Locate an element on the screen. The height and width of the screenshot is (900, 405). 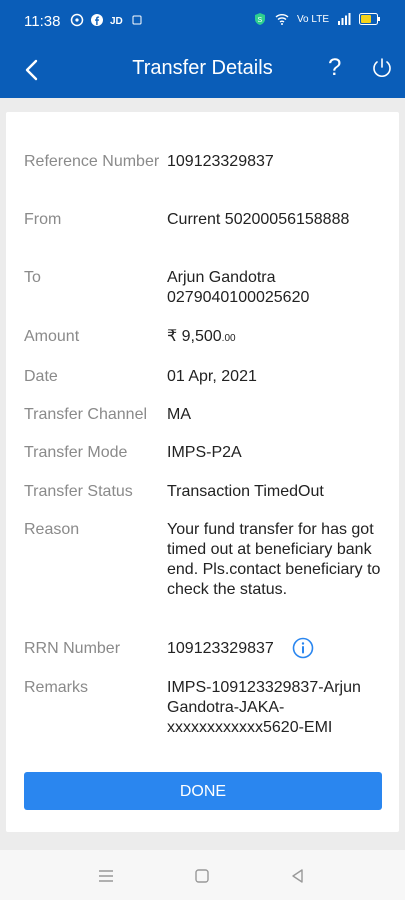
detail-label: From is located at coordinates (43, 219).